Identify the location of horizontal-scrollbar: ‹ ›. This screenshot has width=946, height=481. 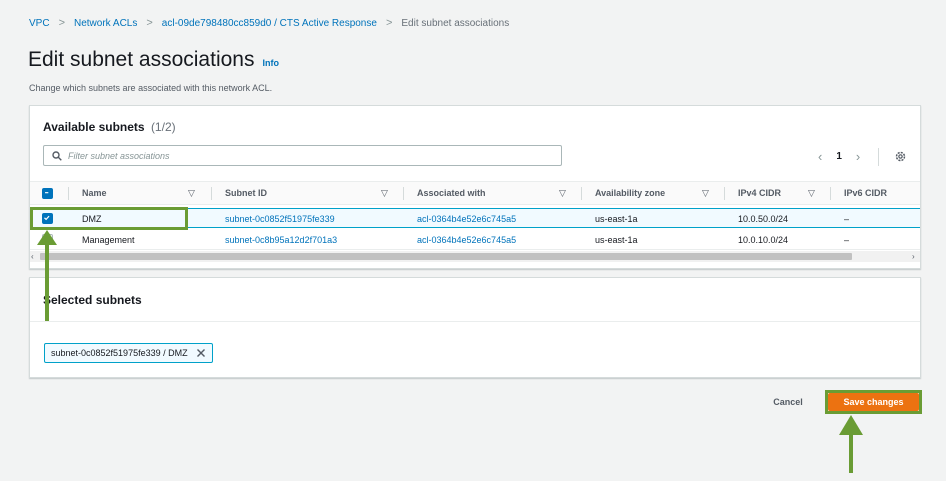
(475, 256).